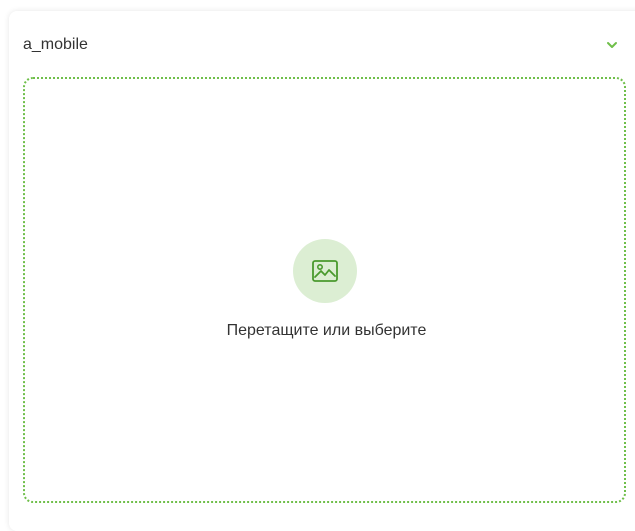 The width and height of the screenshot is (635, 531). I want to click on image-icon, so click(325, 271).